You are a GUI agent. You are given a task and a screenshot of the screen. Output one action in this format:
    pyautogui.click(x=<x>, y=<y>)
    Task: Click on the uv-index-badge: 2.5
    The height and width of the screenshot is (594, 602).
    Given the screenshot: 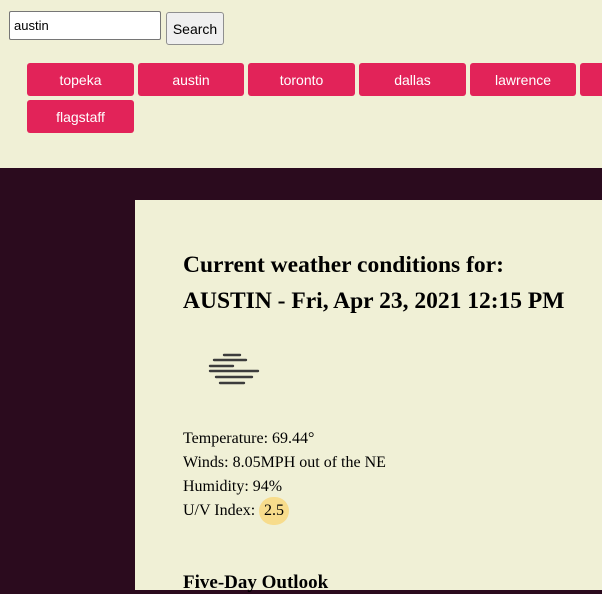 What is the action you would take?
    pyautogui.click(x=274, y=511)
    